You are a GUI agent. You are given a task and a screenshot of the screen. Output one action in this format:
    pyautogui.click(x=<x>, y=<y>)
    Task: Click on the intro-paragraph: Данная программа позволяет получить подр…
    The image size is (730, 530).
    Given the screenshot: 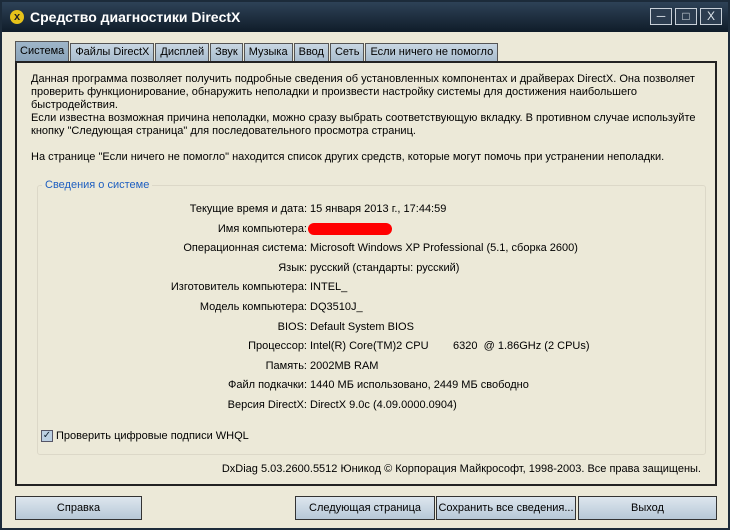 What is the action you would take?
    pyautogui.click(x=363, y=92)
    